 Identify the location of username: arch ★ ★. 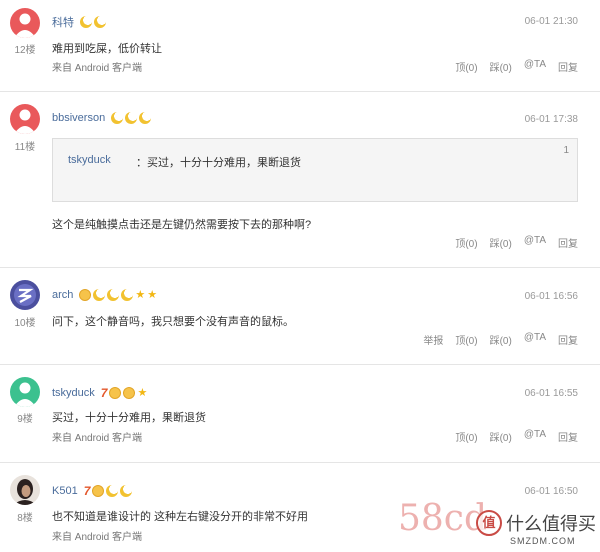
(104, 295).